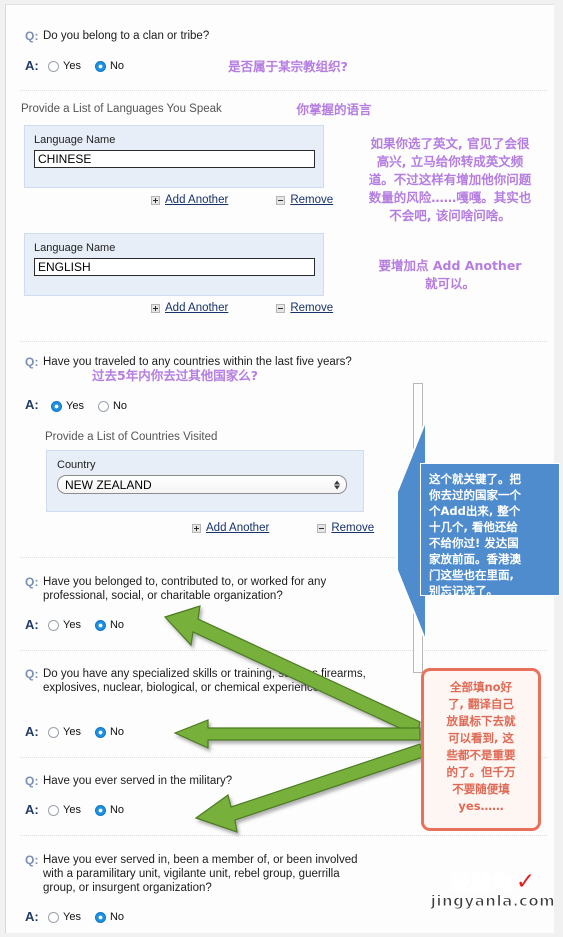 The height and width of the screenshot is (937, 563). I want to click on watermark-name: 经验啦, so click(482, 882).